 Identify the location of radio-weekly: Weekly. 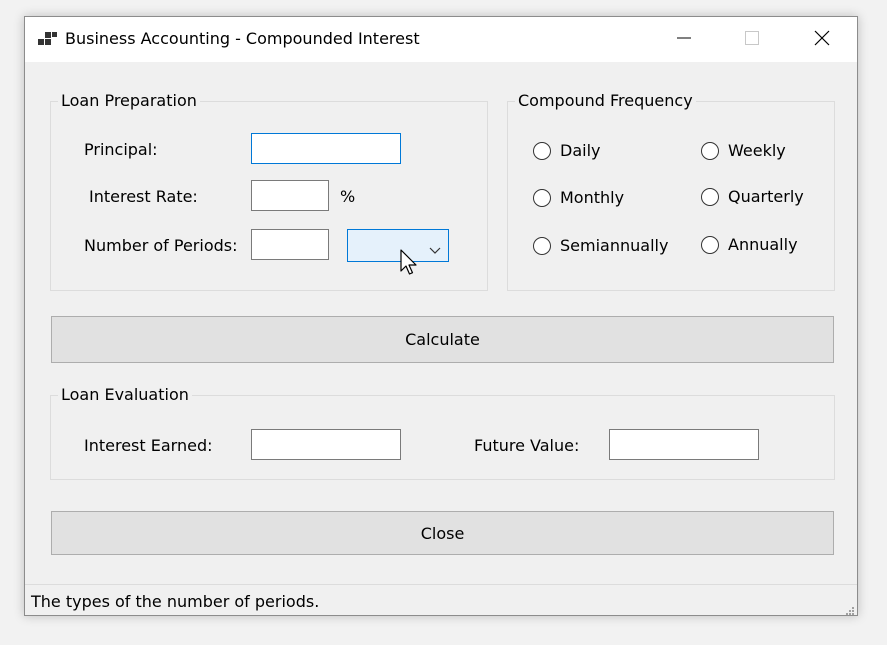
(743, 150).